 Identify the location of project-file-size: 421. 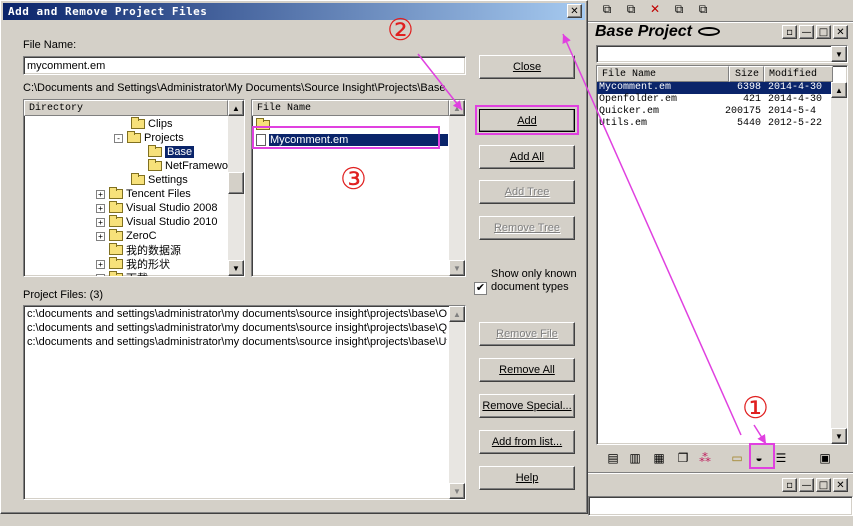
(751, 99).